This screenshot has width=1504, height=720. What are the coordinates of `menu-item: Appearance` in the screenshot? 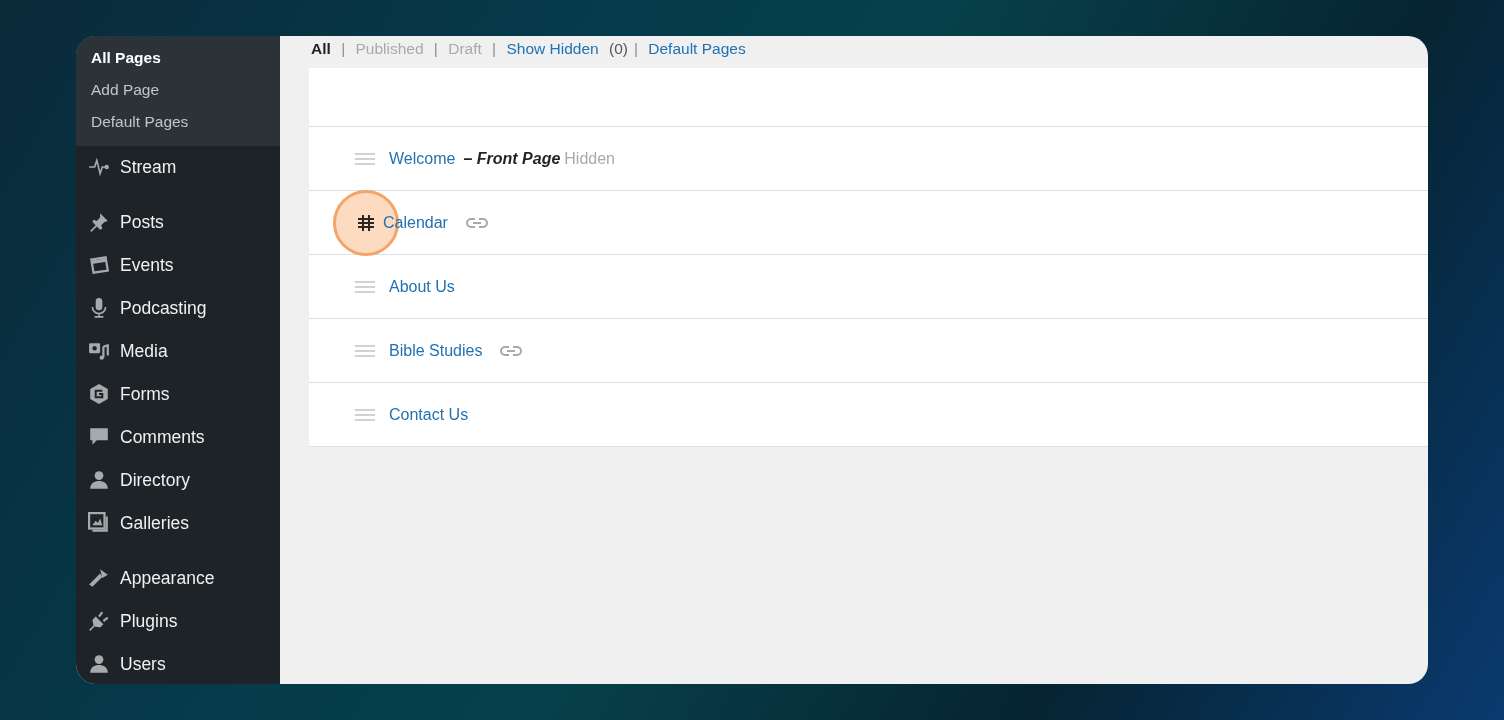 It's located at (178, 572).